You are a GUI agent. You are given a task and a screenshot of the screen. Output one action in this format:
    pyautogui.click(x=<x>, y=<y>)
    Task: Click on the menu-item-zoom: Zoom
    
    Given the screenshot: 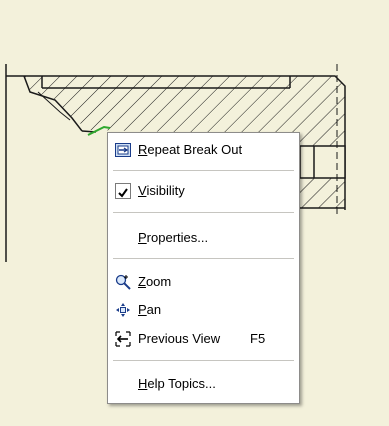 What is the action you would take?
    pyautogui.click(x=203, y=282)
    